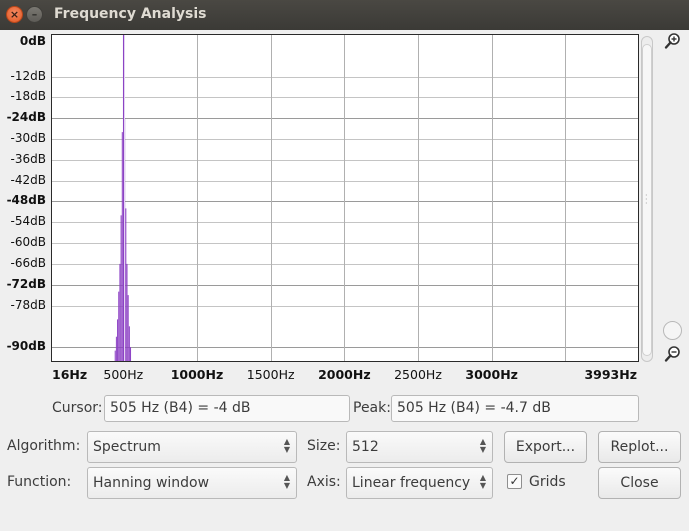 The height and width of the screenshot is (531, 689). I want to click on peak-field: 505 Hz (B4) = -4.7 dB, so click(515, 408).